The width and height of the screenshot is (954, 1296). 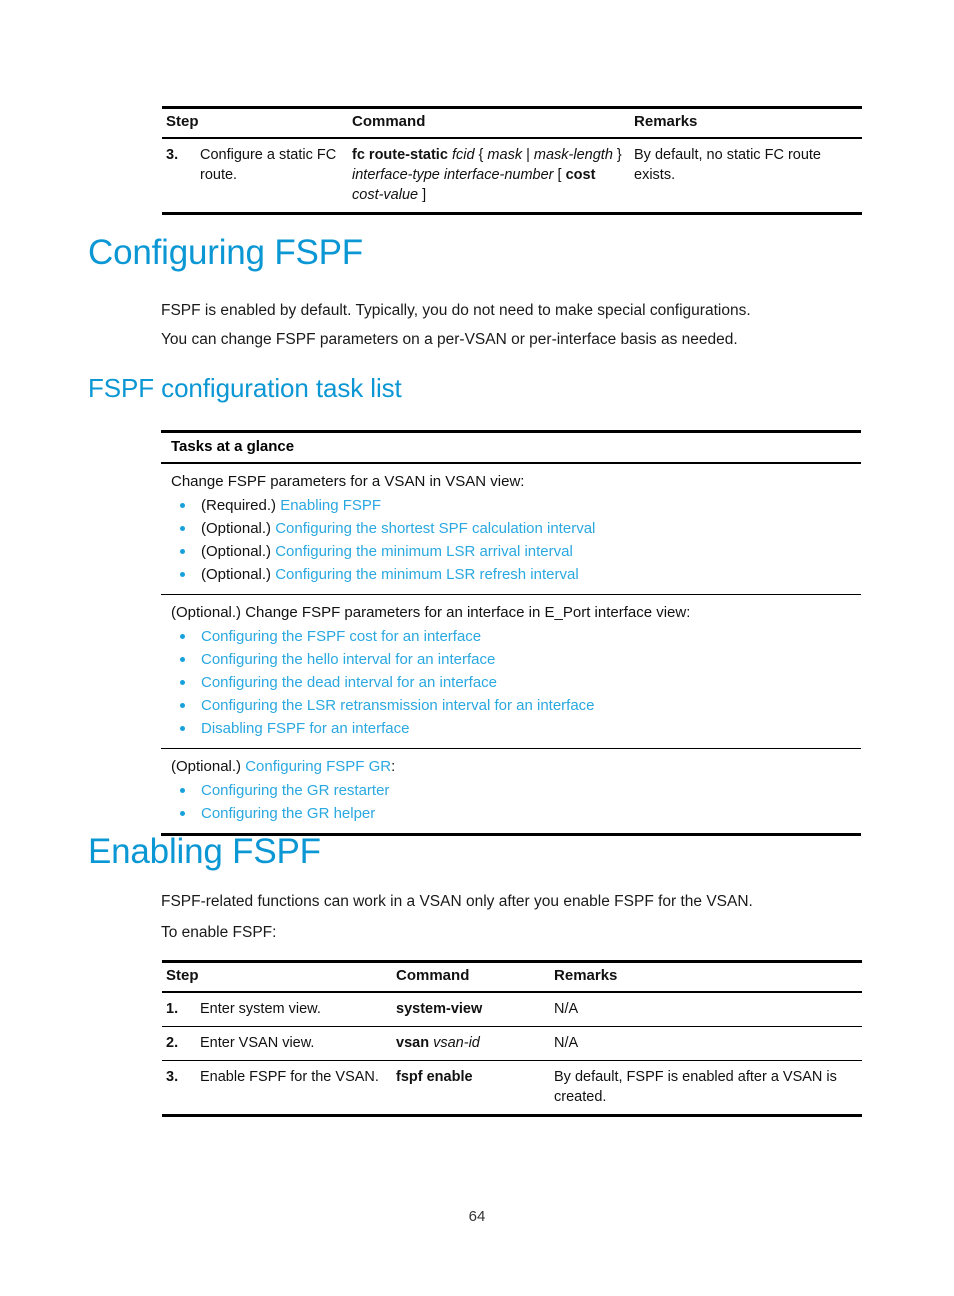 I want to click on task-link: Configuring the GR helper, so click(x=288, y=813).